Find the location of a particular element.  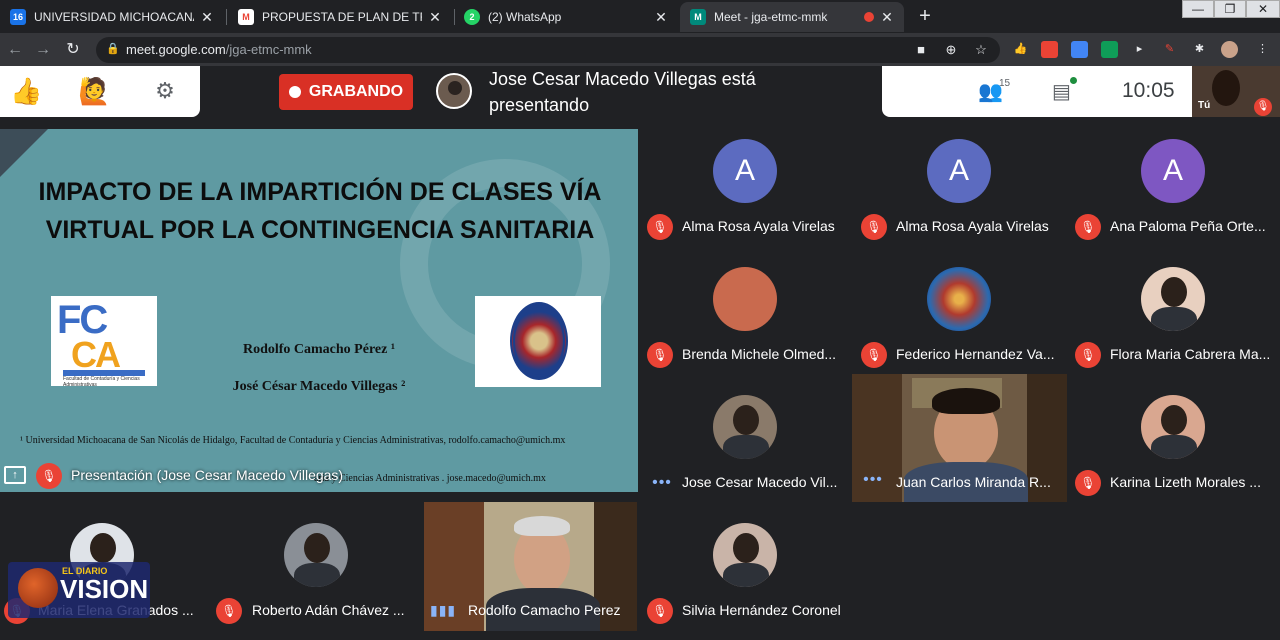

tab-whatsapp: 2 (2) WhatsApp ✕ is located at coordinates (566, 17).